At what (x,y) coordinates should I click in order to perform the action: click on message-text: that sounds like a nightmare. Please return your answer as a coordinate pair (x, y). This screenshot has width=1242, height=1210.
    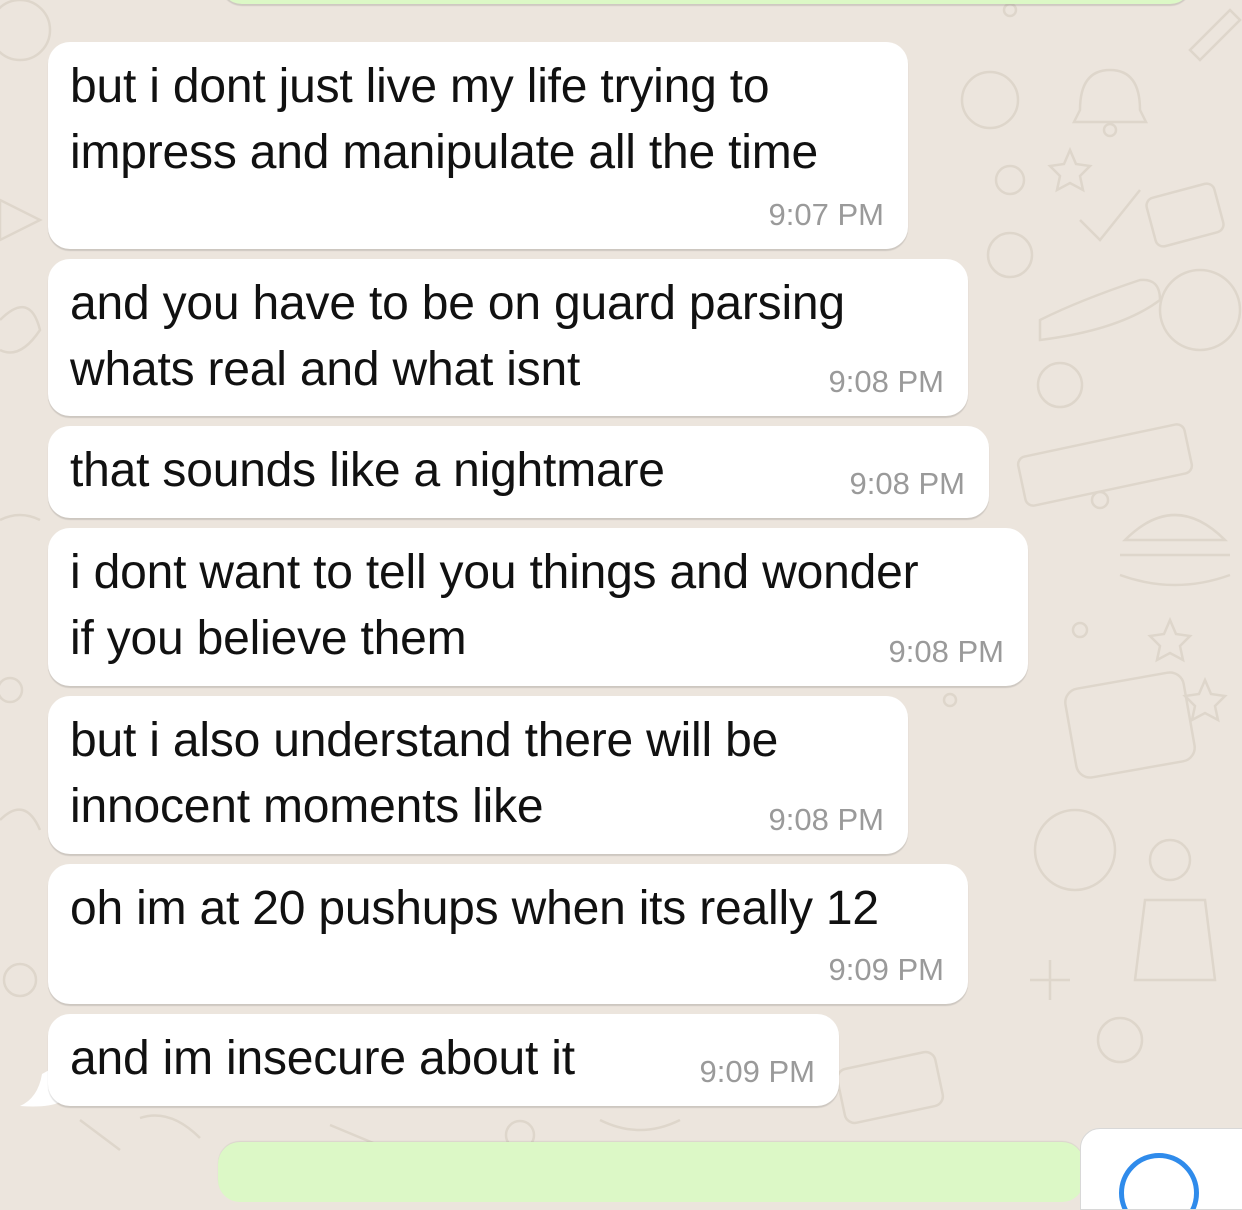
    Looking at the image, I should click on (367, 470).